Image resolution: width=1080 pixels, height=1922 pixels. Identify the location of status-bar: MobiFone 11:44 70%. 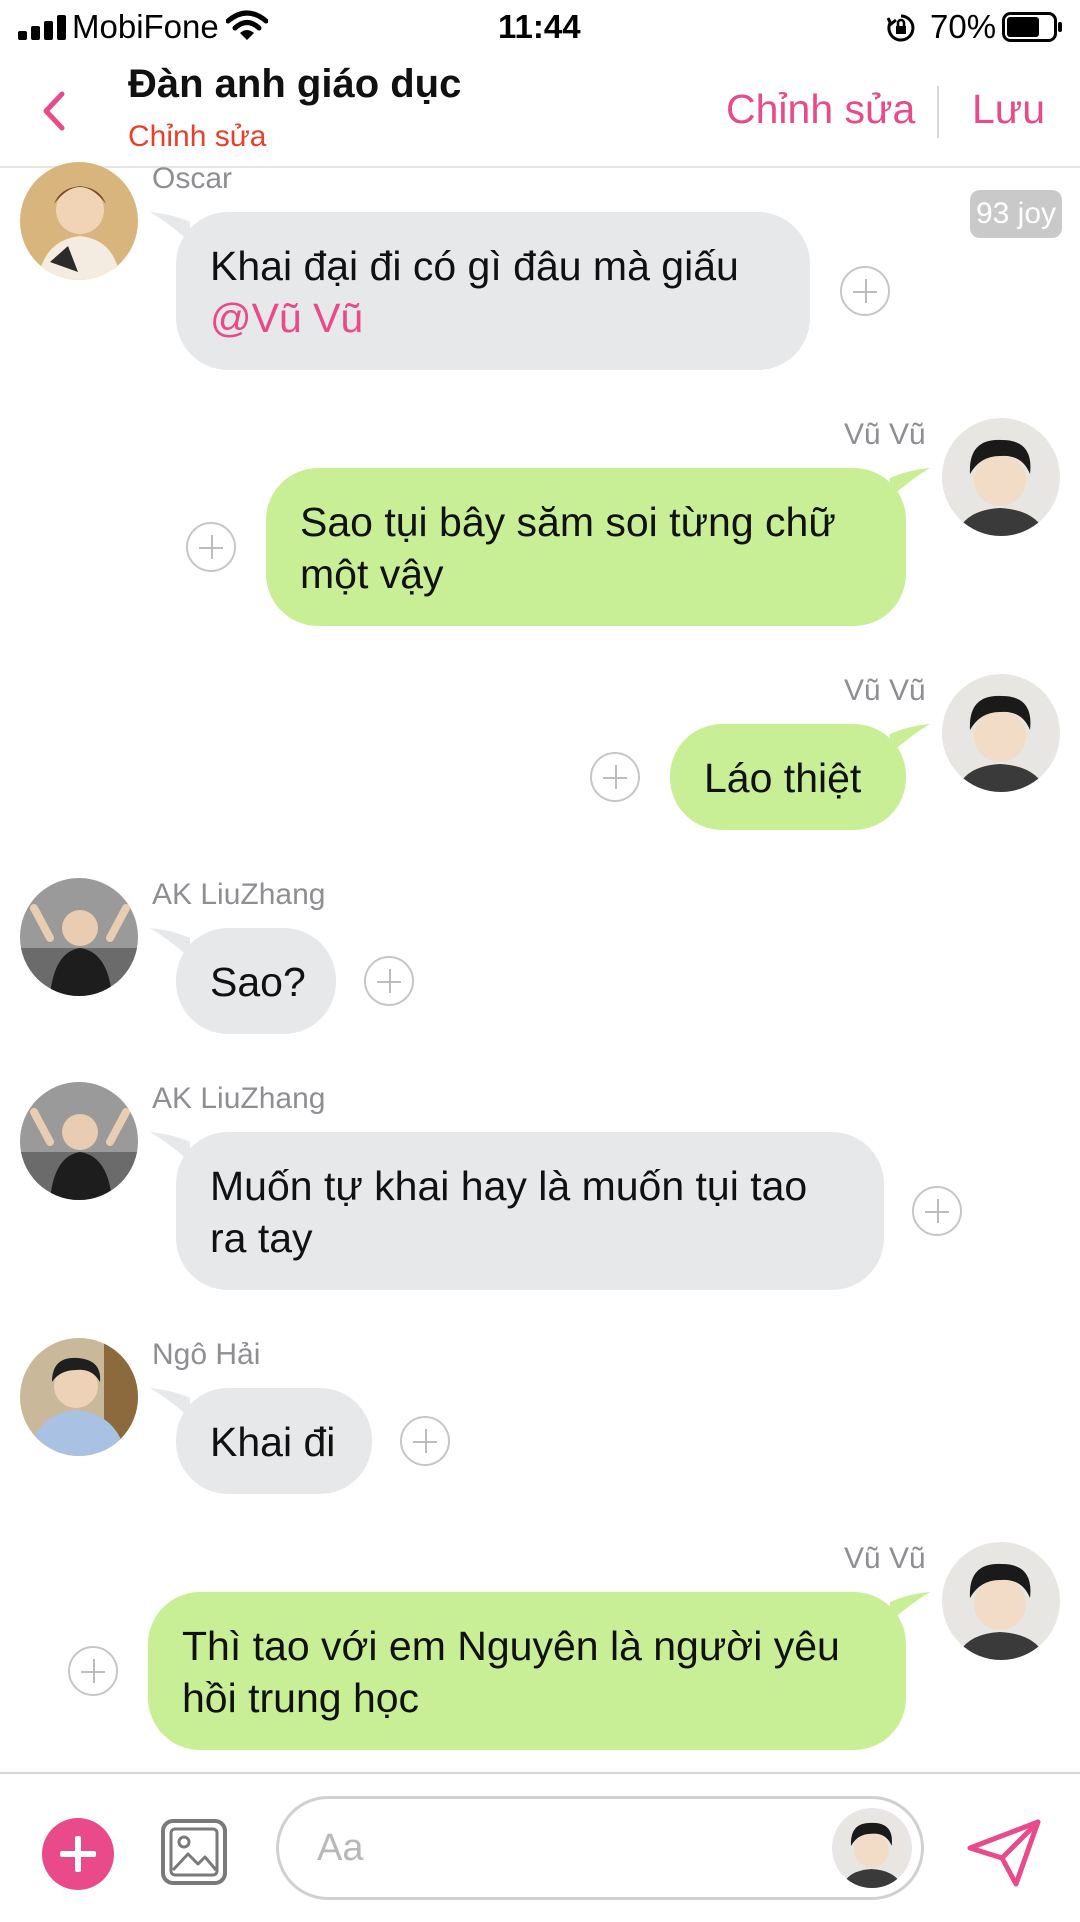
(540, 28).